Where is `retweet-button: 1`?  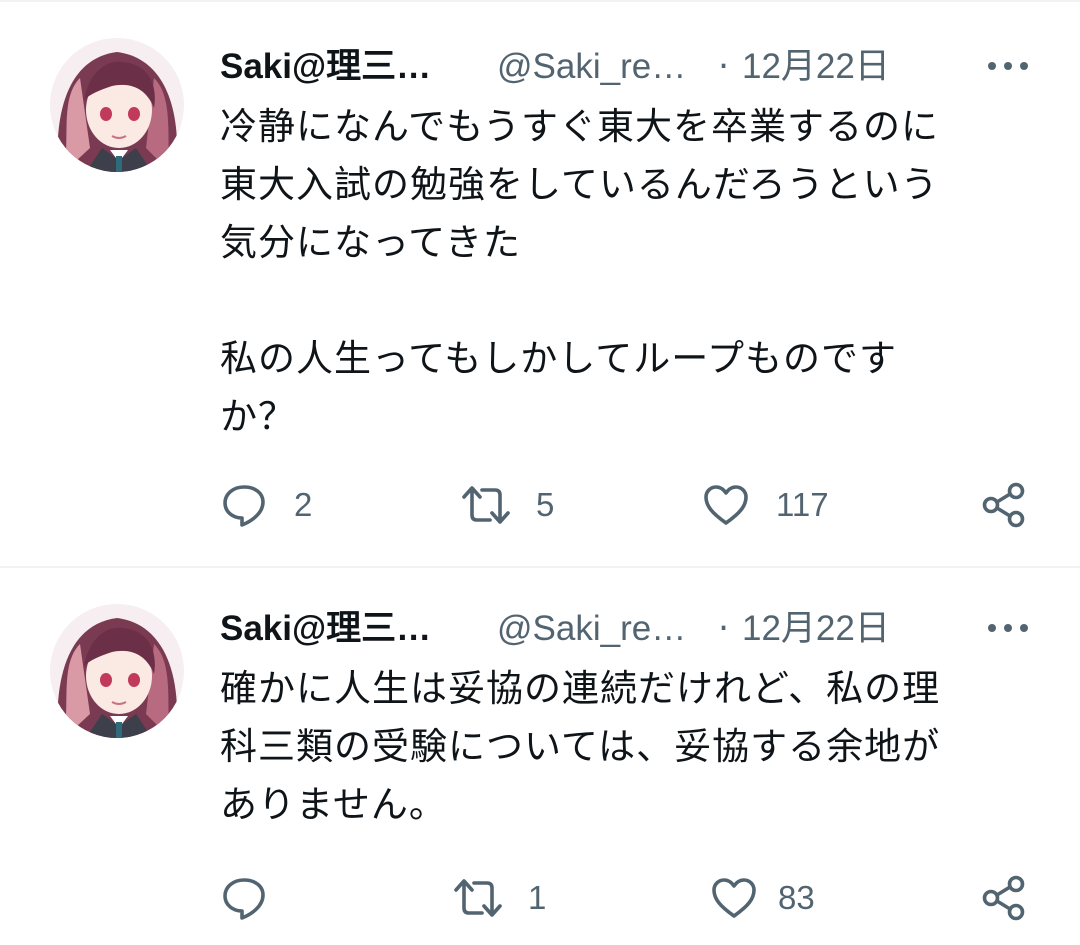 retweet-button: 1 is located at coordinates (498, 898).